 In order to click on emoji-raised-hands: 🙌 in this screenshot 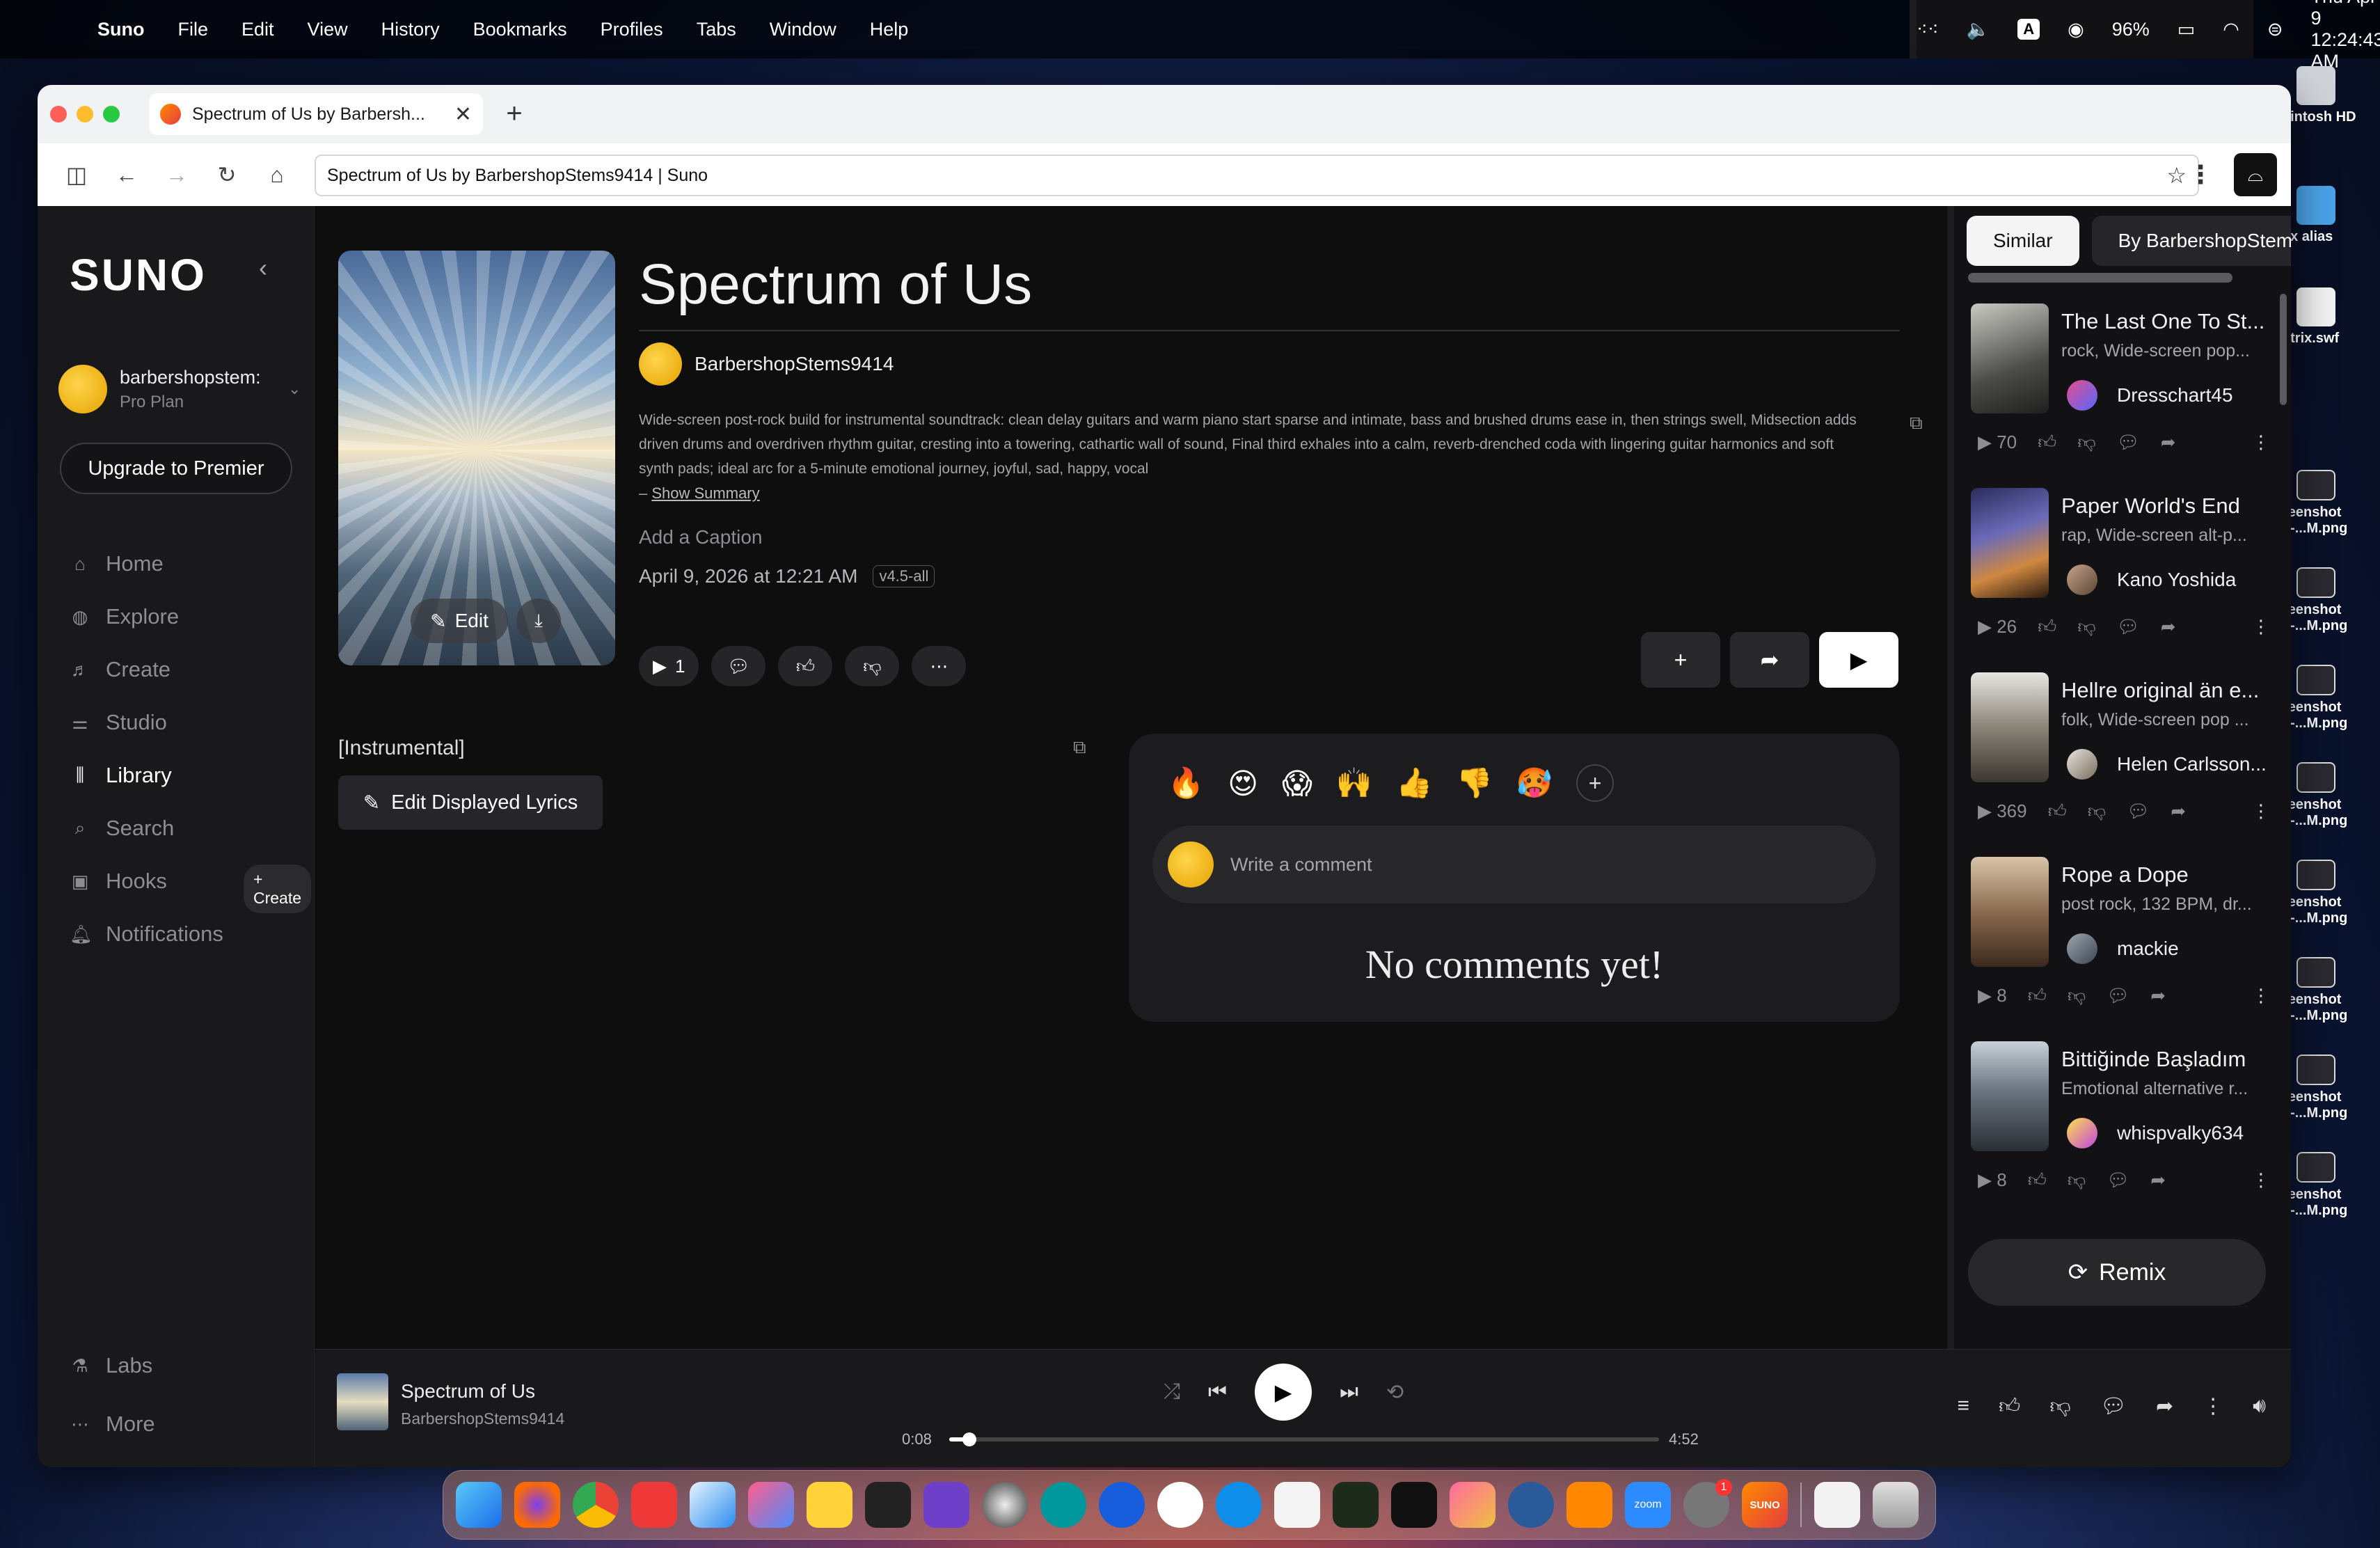, I will do `click(1354, 783)`.